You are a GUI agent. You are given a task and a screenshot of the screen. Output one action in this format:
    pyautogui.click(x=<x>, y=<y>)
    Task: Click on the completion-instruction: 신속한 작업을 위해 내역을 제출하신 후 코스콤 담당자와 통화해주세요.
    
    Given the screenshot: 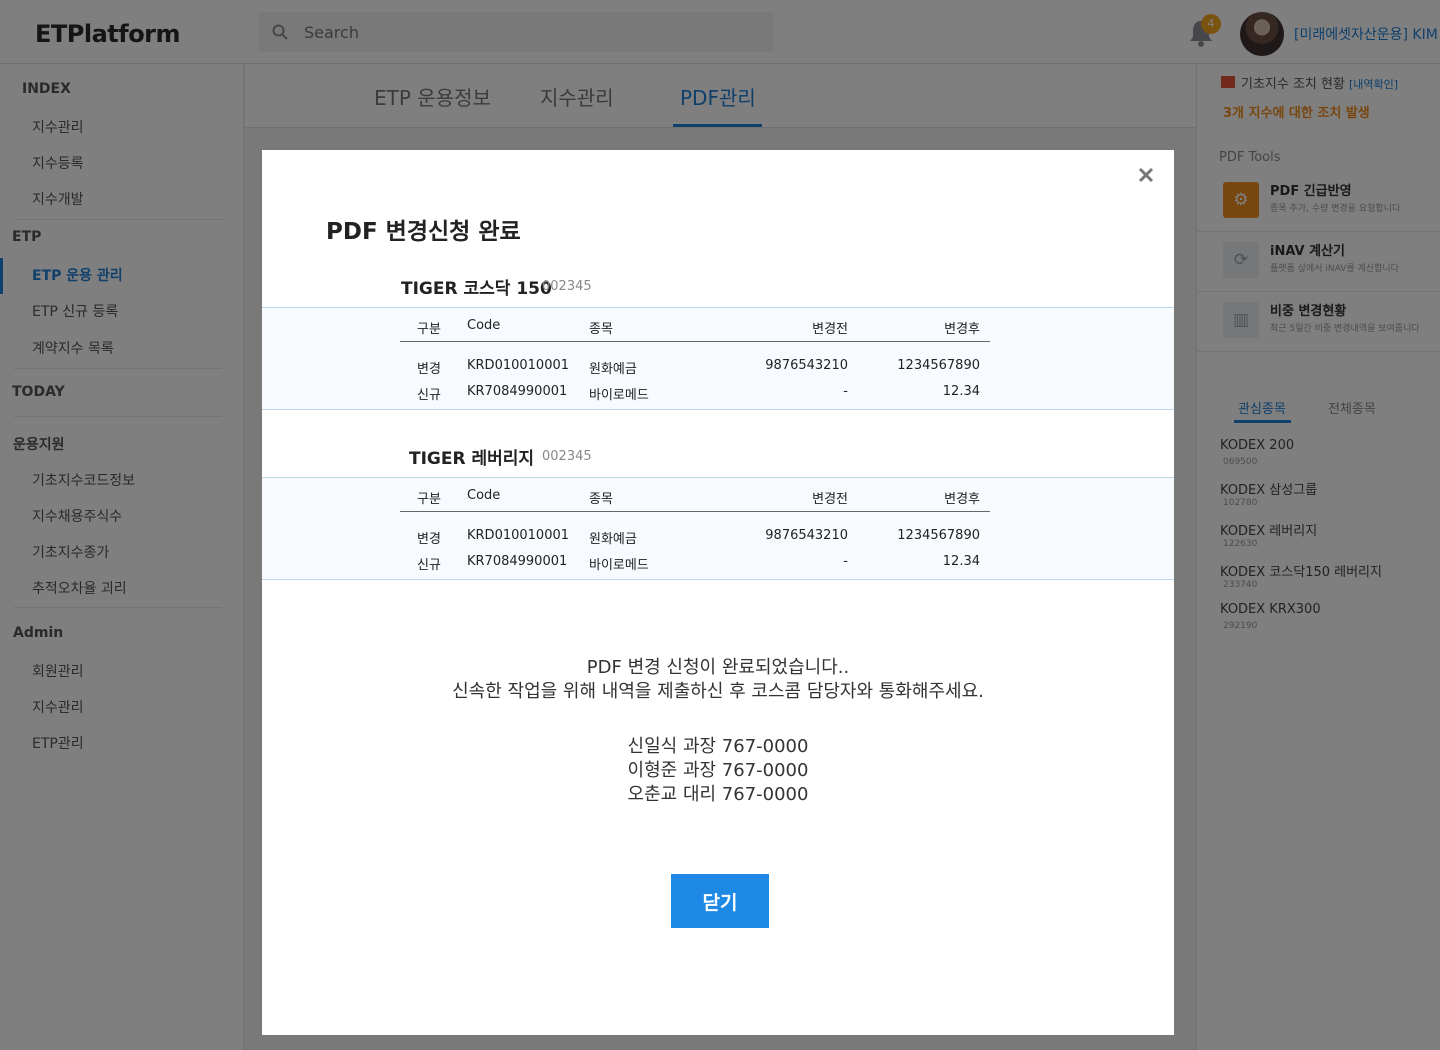 What is the action you would take?
    pyautogui.click(x=718, y=691)
    